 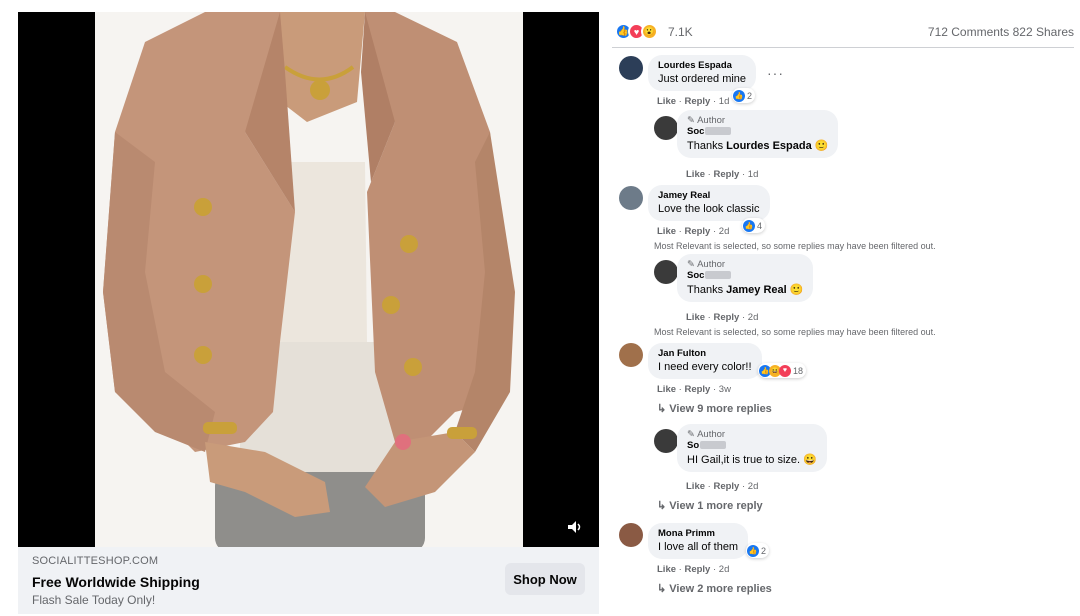 I want to click on shop-now-button: Shop Now, so click(x=545, y=579).